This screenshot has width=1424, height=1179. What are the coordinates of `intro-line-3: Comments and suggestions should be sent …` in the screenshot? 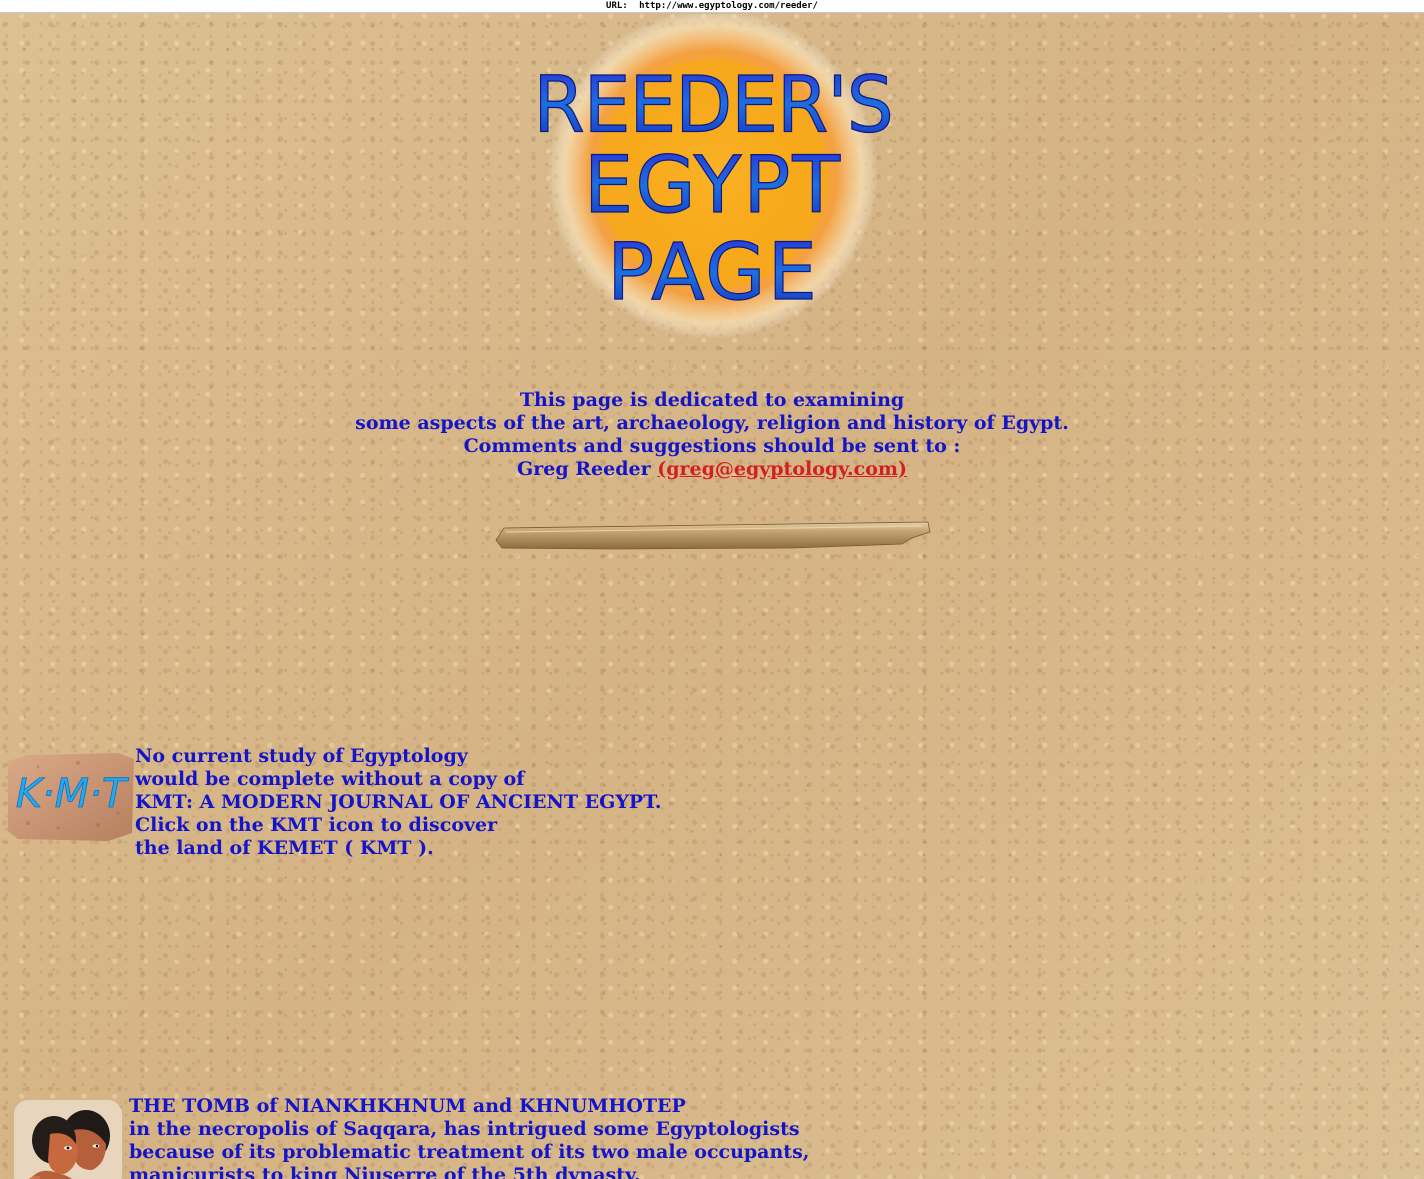 It's located at (712, 446).